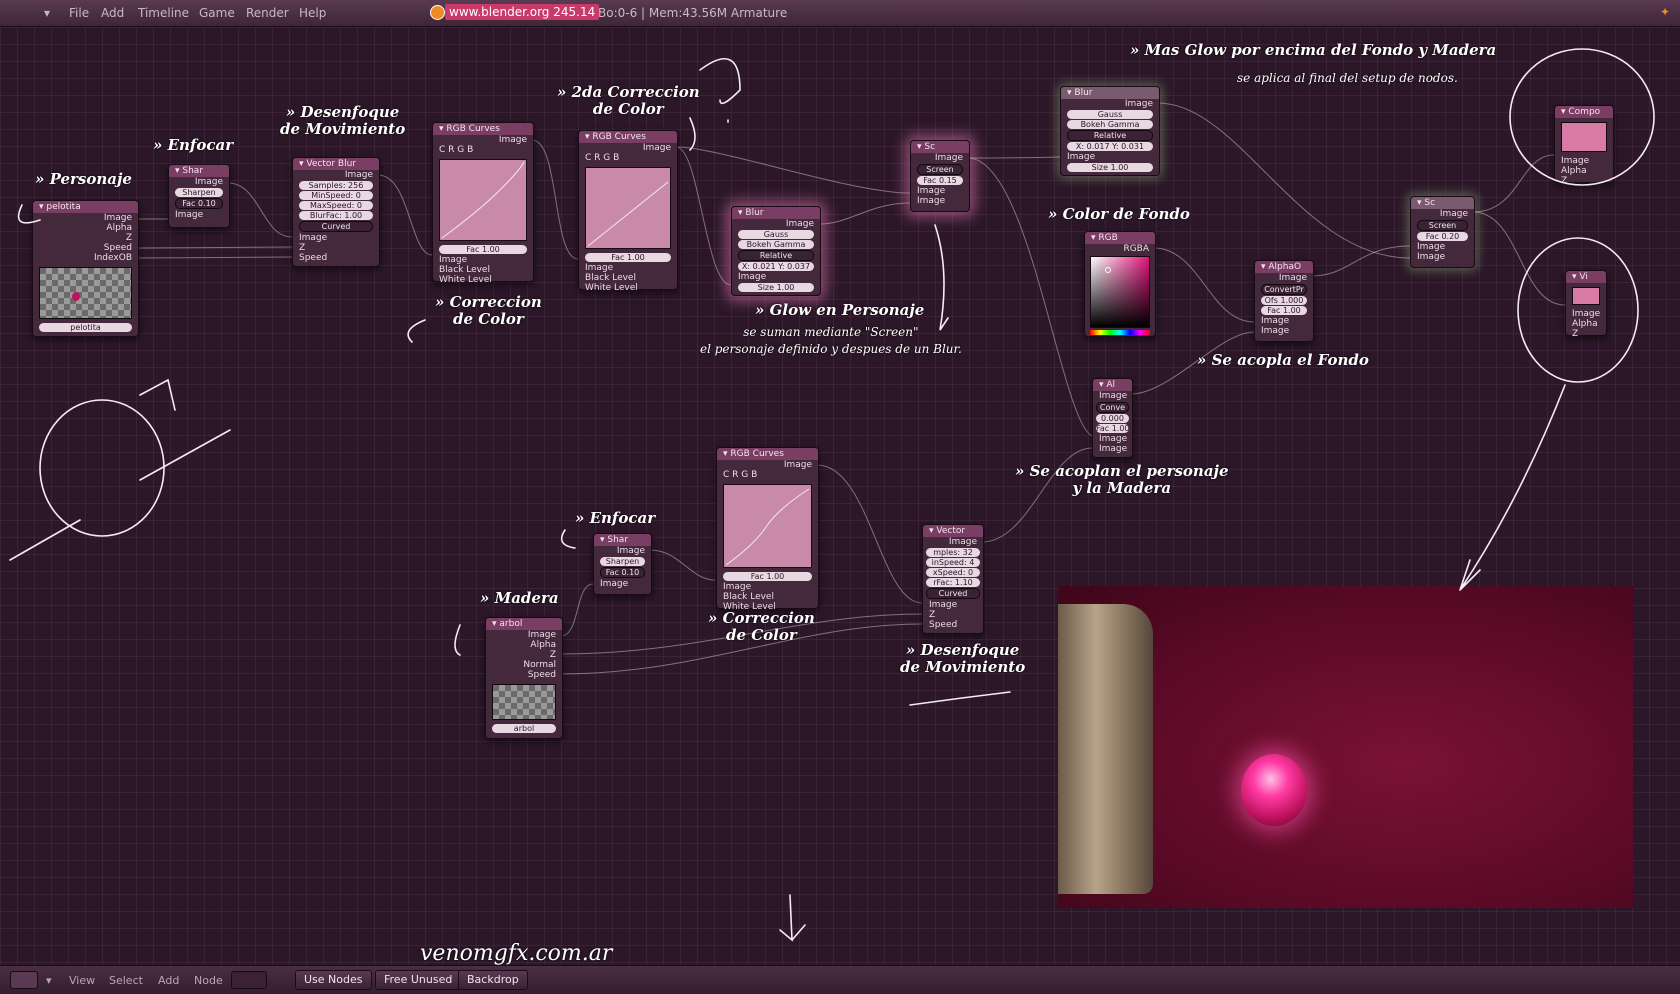 This screenshot has height=994, width=1680. I want to click on fac-field: Fac 0.20, so click(1442, 236).